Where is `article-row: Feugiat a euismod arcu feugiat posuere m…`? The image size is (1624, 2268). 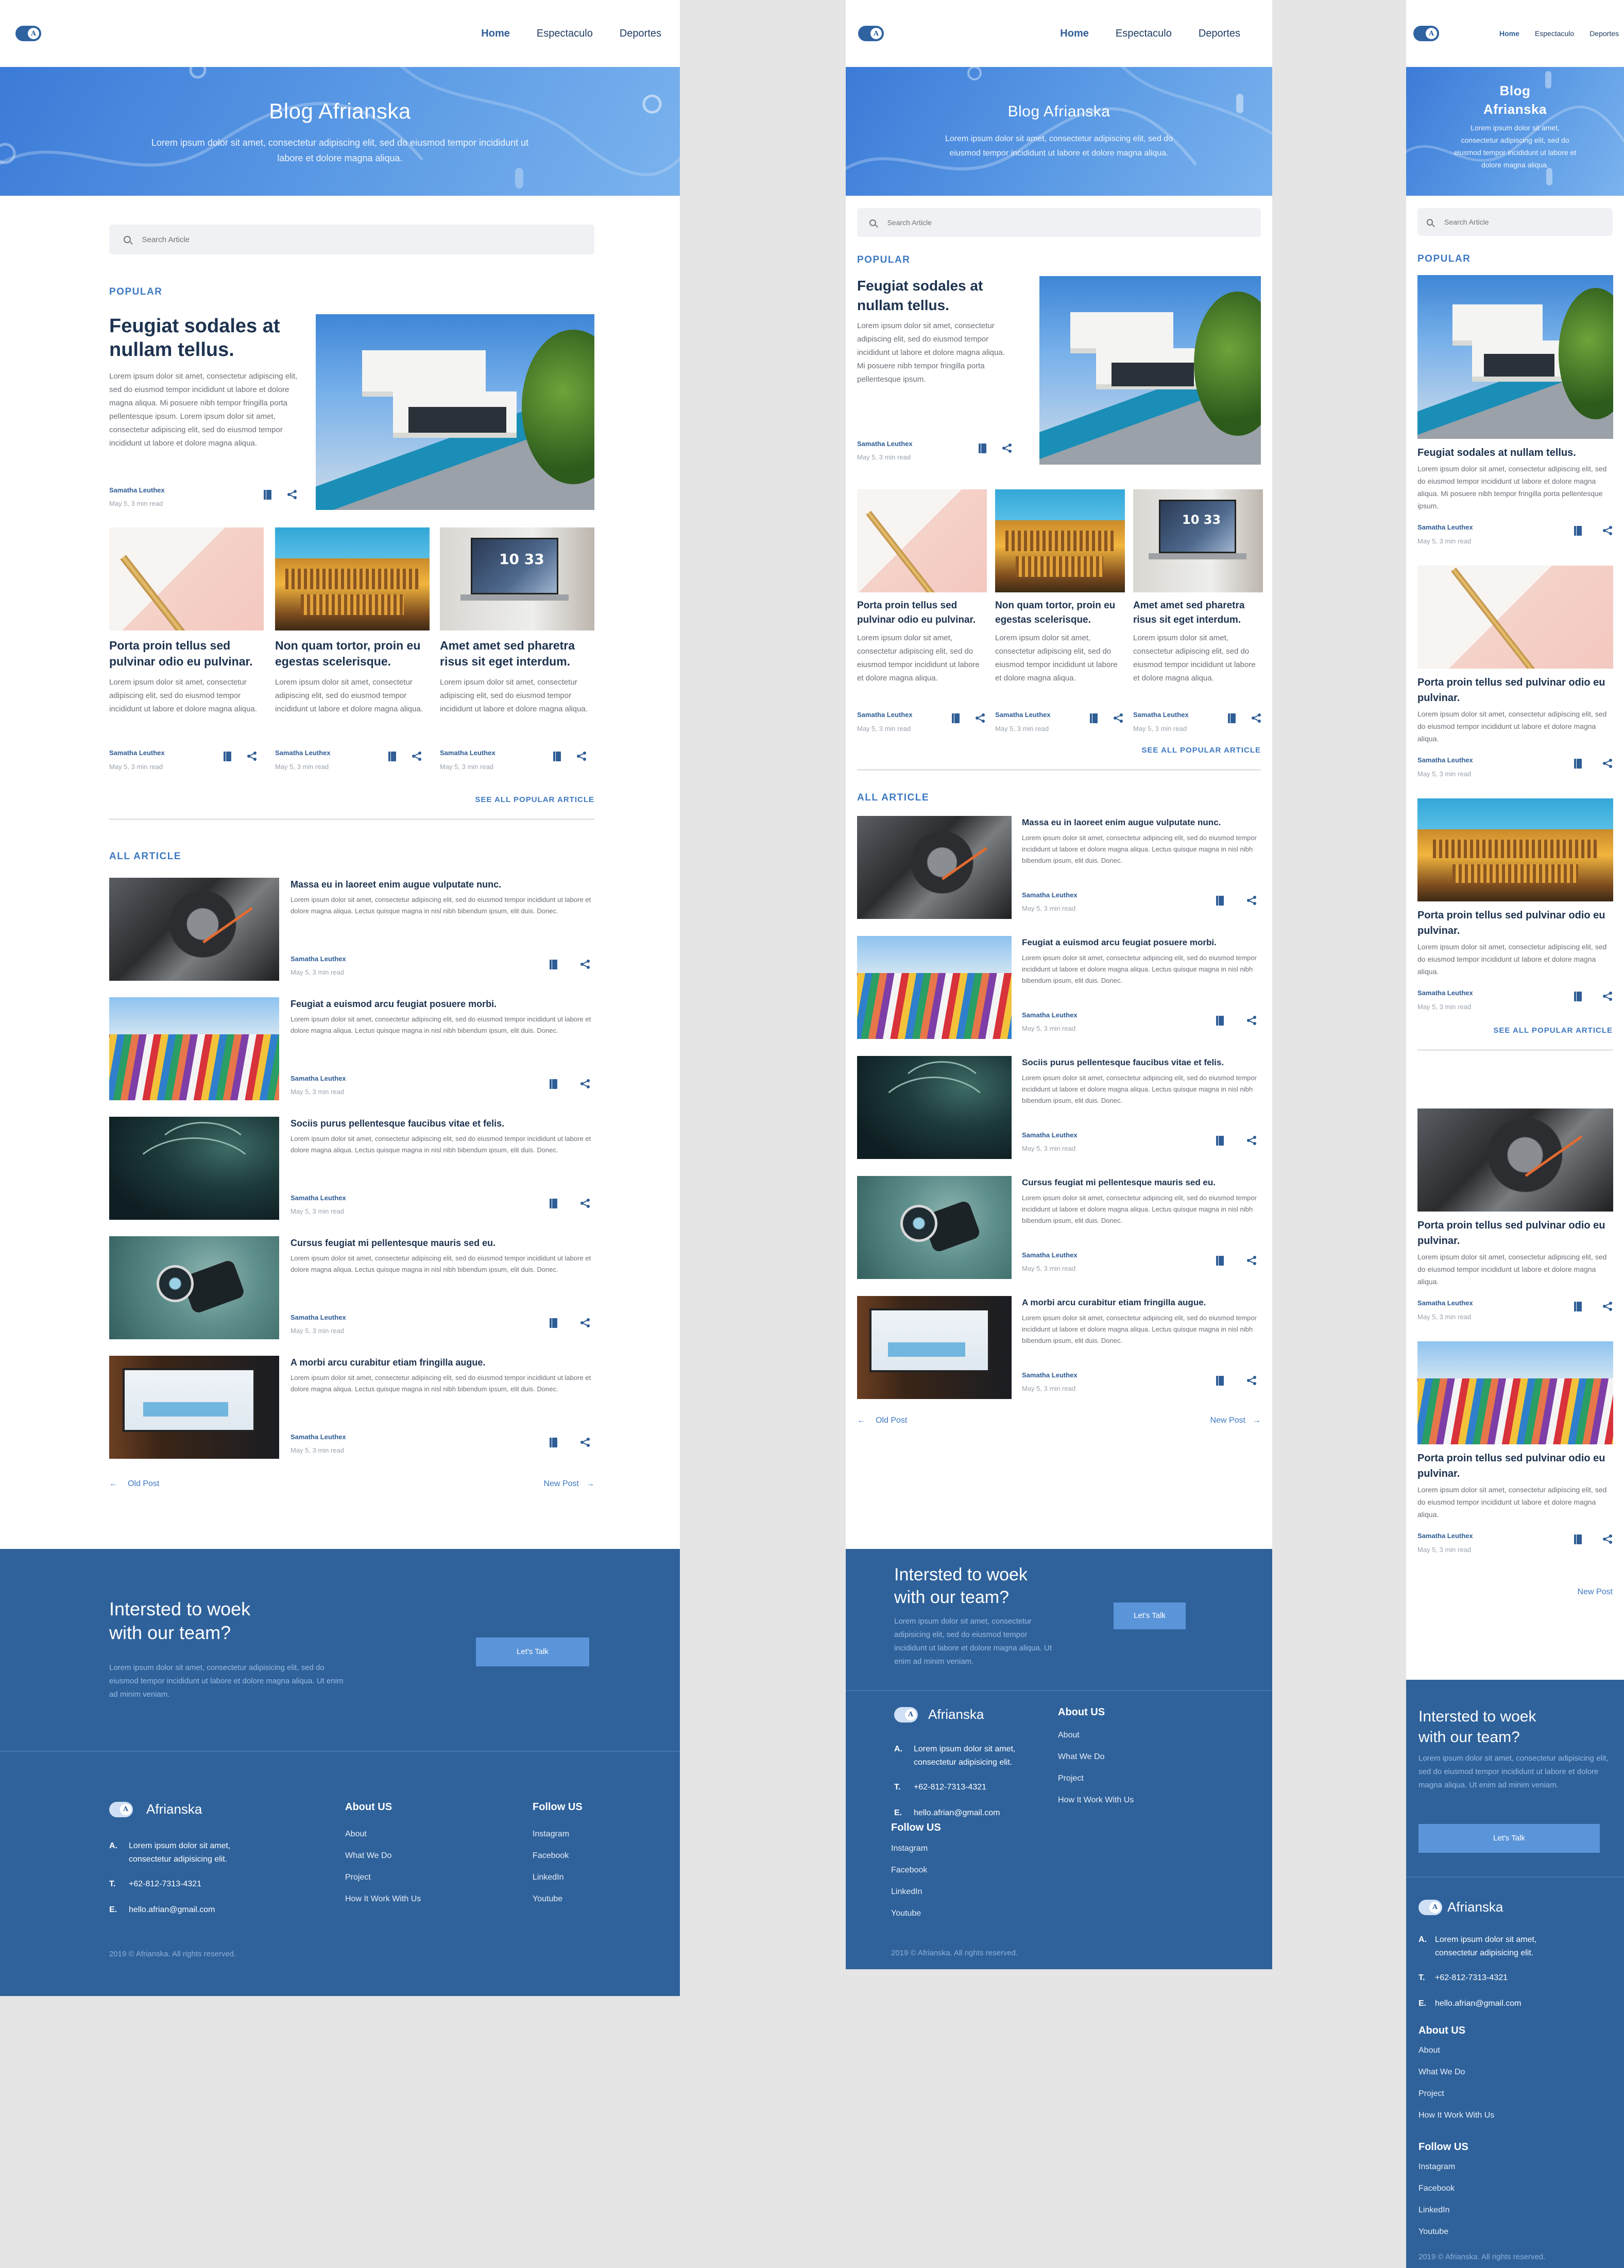 article-row: Feugiat a euismod arcu feugiat posuere m… is located at coordinates (1059, 987).